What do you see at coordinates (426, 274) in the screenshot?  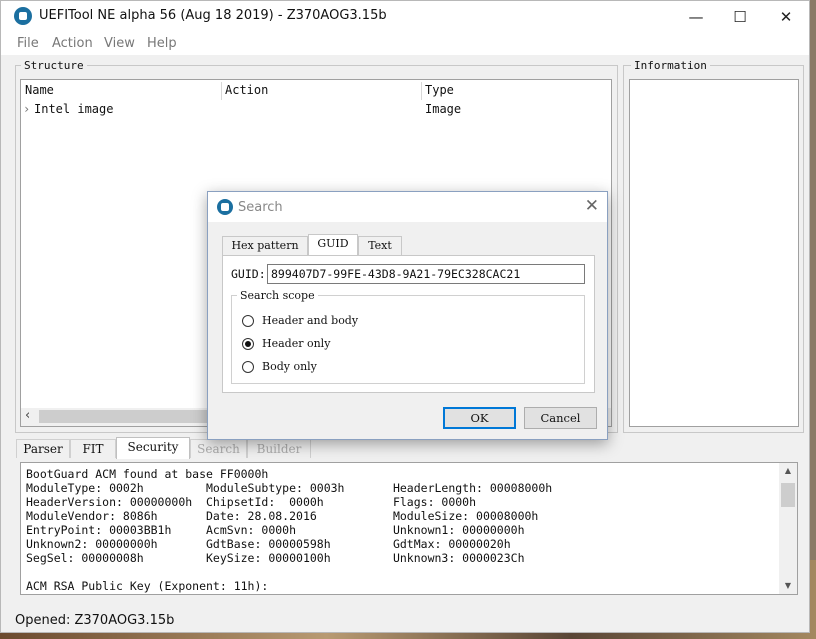 I see `guid-input: 899407D7-99FE-43D8-9A21-79EC328CAC21` at bounding box center [426, 274].